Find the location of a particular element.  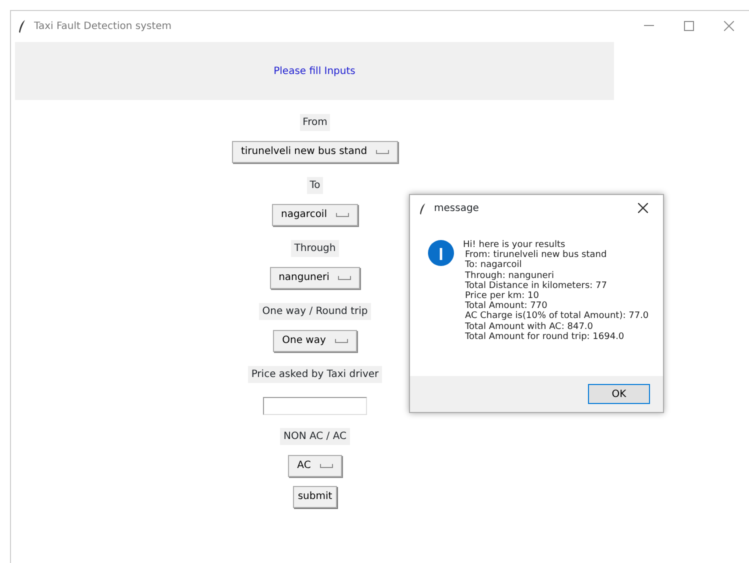

window-title: Taxi Fault Detection system is located at coordinates (103, 27).